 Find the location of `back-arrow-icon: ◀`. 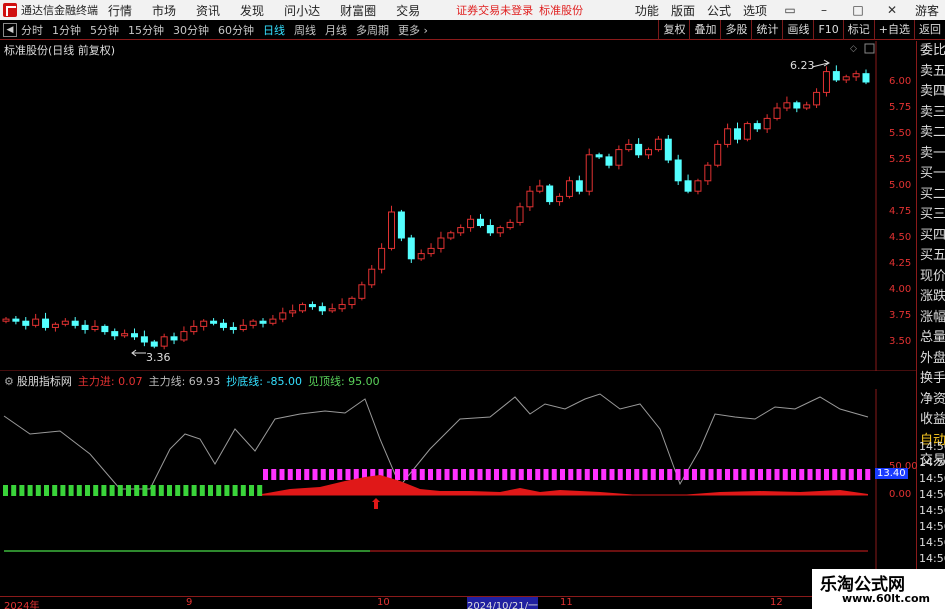

back-arrow-icon: ◀ is located at coordinates (10, 29).